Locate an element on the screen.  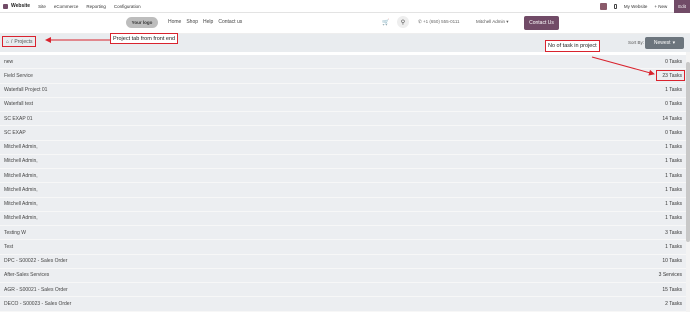
nav-help: Help is located at coordinates (208, 22).